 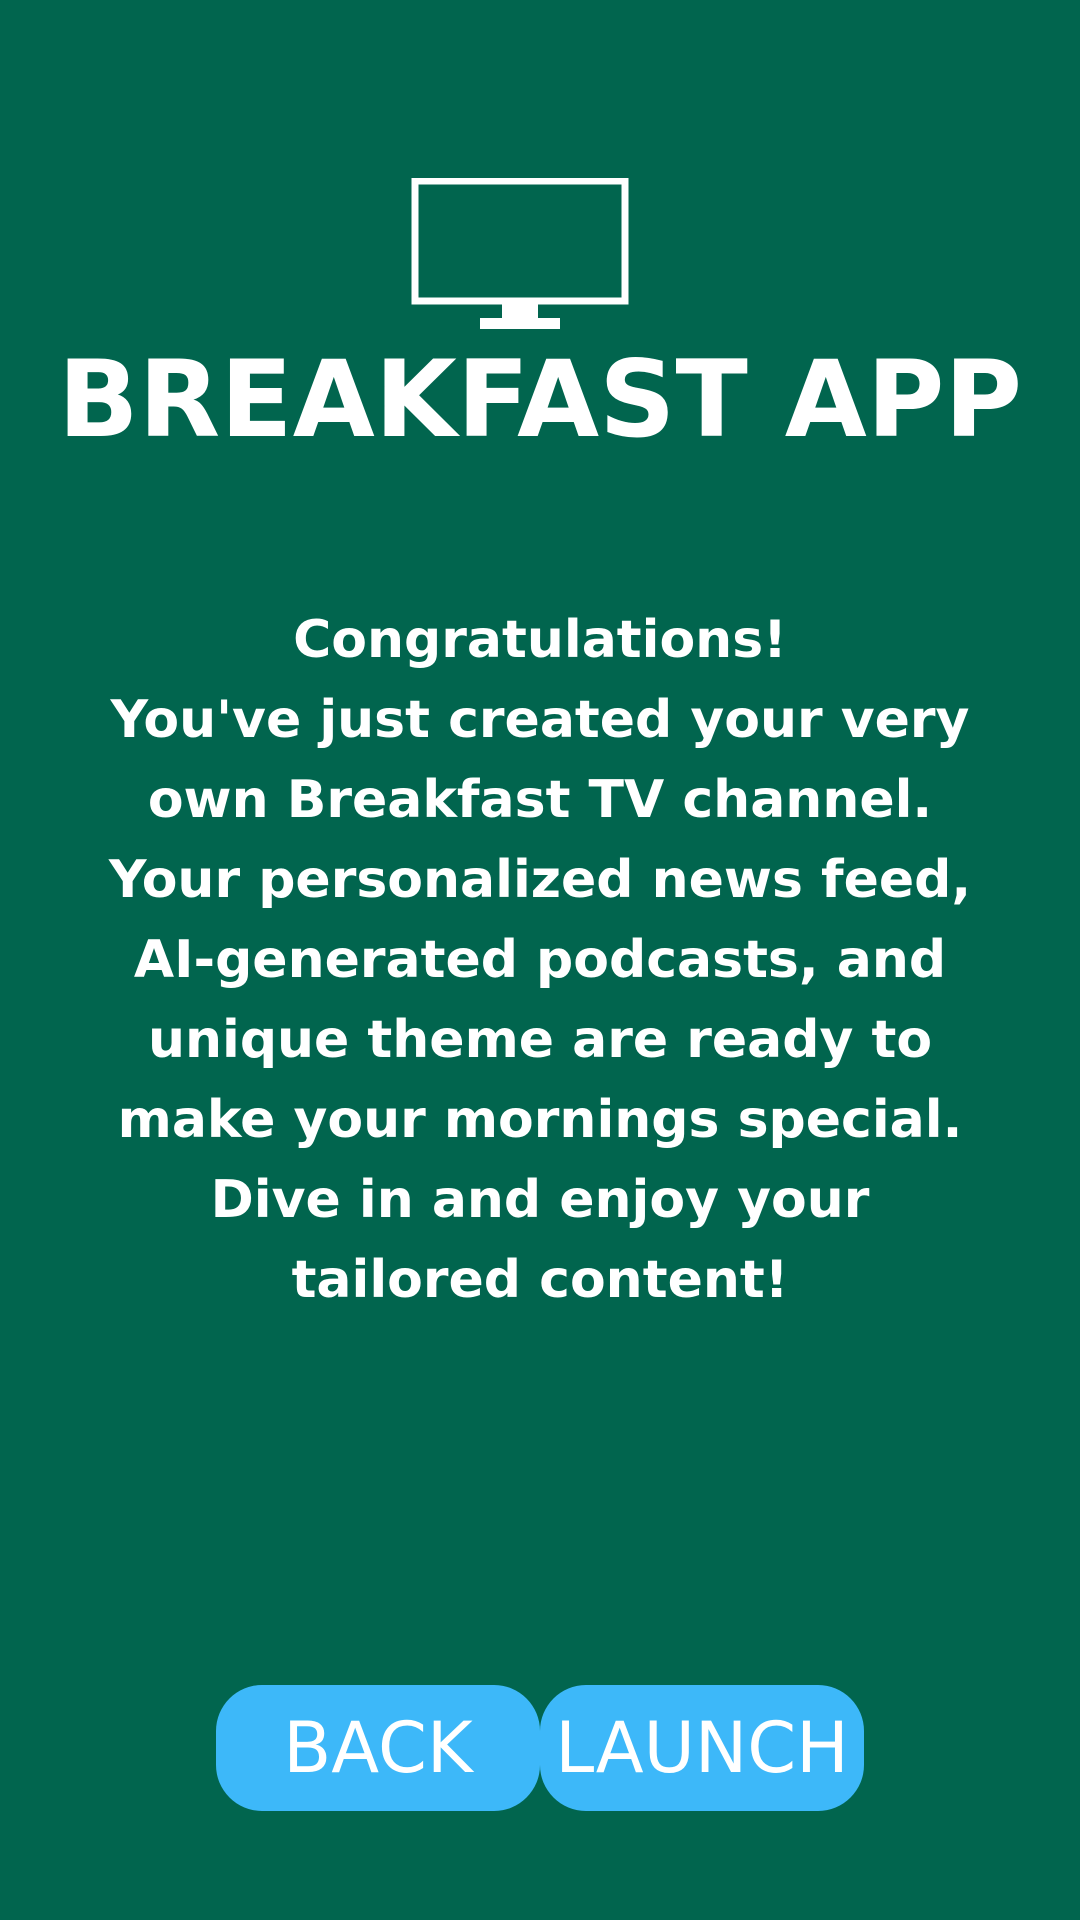 I want to click on message-line: AI-generated podcasts, and, so click(x=540, y=960).